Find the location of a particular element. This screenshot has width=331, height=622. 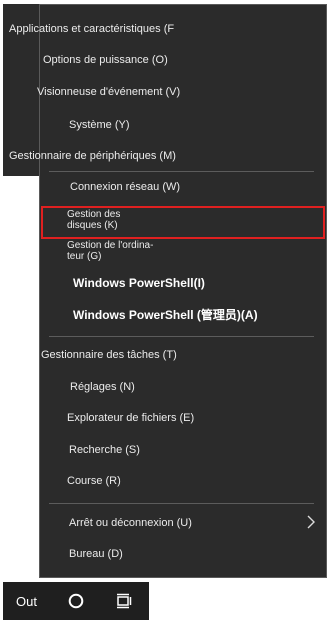

menu-item-settings: Réglages (N) is located at coordinates (102, 387).